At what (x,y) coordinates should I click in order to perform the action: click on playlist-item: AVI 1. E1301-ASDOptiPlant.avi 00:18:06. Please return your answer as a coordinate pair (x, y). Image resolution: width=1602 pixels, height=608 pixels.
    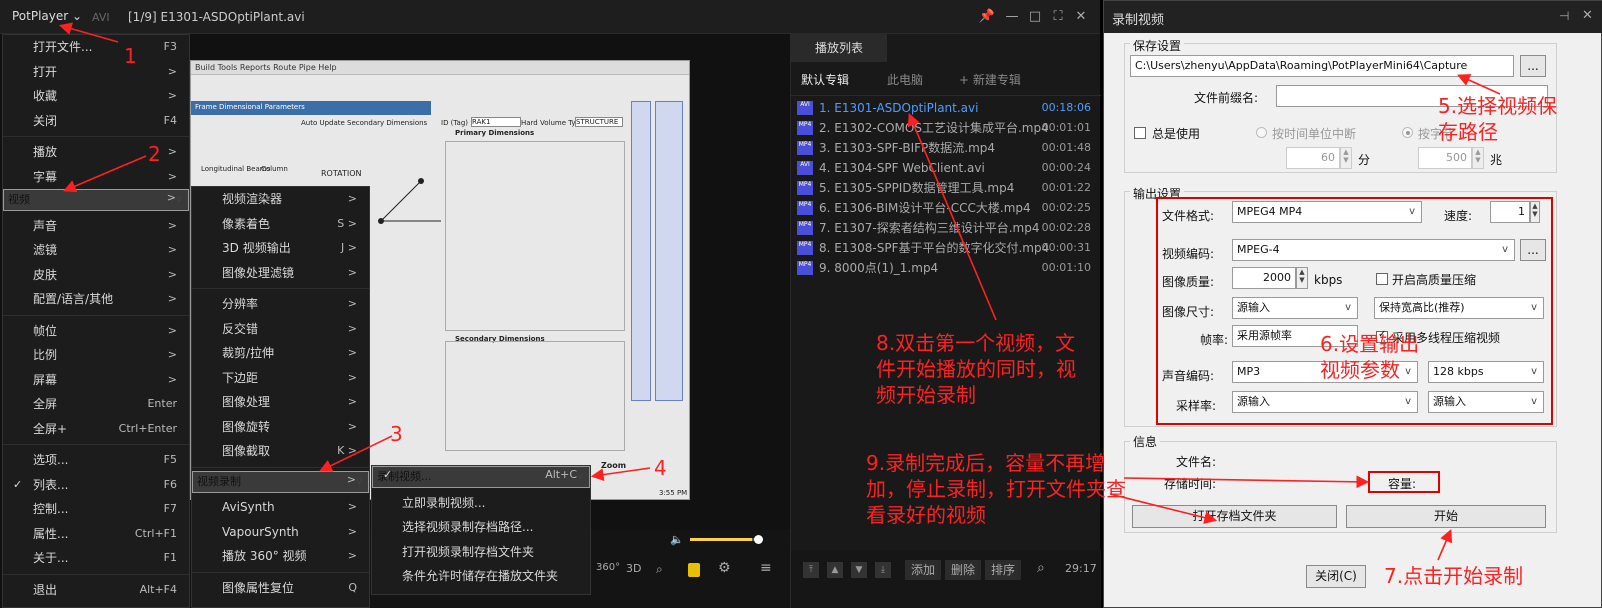
    Looking at the image, I should click on (947, 108).